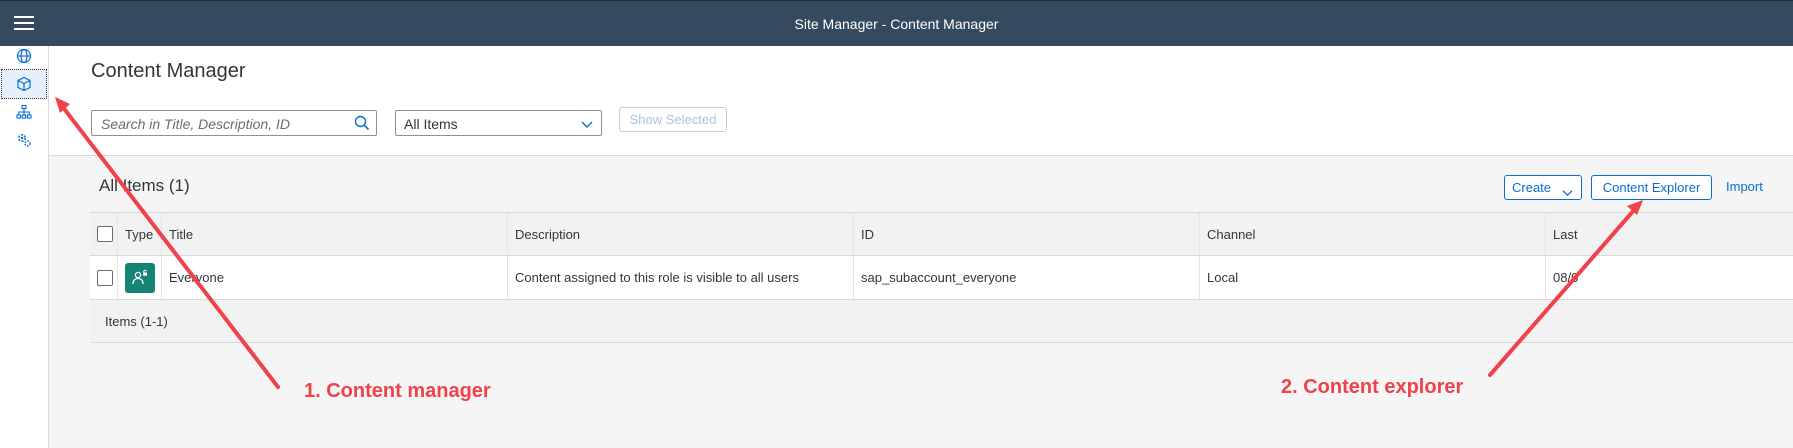 This screenshot has width=1793, height=448. I want to click on row-select-cell, so click(103, 277).